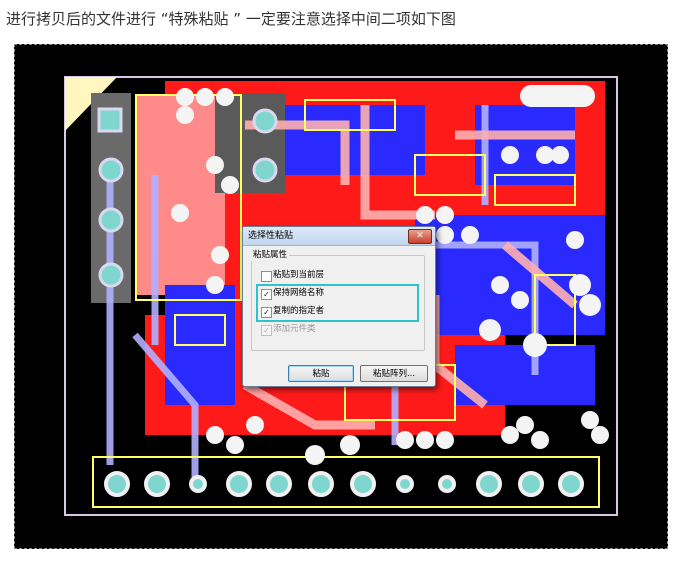  Describe the element at coordinates (266, 276) in the screenshot. I see `paste-to-current-layer-checkbox` at that location.